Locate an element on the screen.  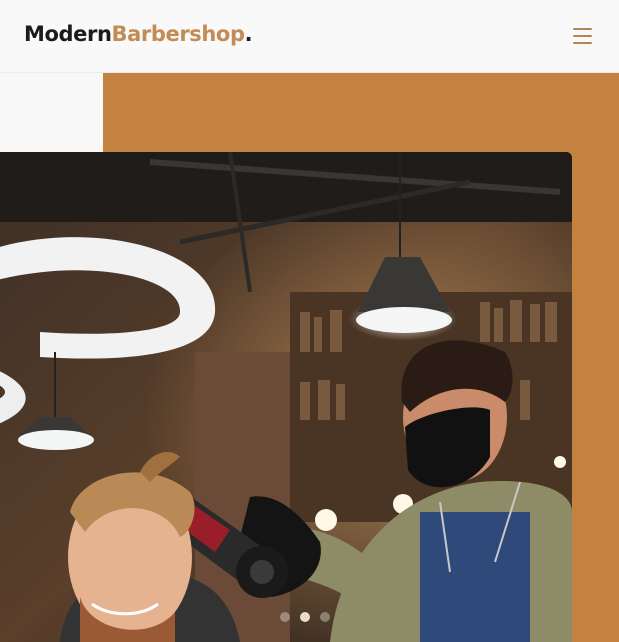
brand-name-accent: Barbershop is located at coordinates (178, 34).